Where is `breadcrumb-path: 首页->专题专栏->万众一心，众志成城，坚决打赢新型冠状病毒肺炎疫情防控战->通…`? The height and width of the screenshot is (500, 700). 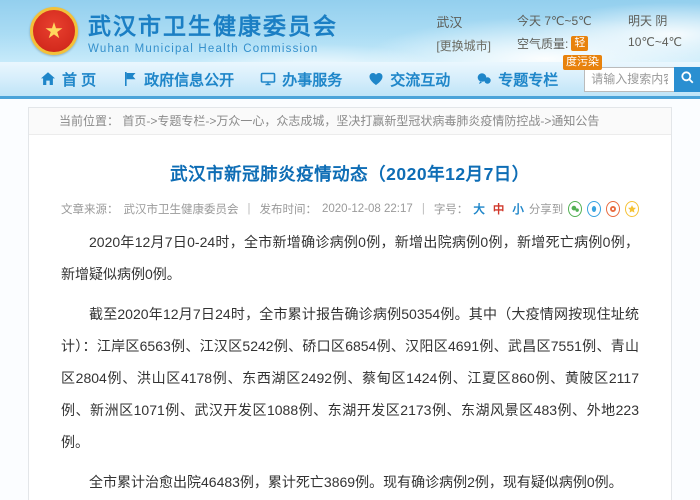
breadcrumb-path: 首页->专题专栏->万众一心，众志成城，坚决打赢新型冠状病毒肺炎疫情防控战->通… is located at coordinates (360, 121).